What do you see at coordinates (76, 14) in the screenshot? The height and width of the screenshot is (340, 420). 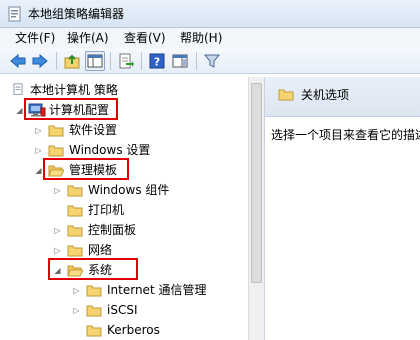 I see `window-title: 本地组策略编辑器` at bounding box center [76, 14].